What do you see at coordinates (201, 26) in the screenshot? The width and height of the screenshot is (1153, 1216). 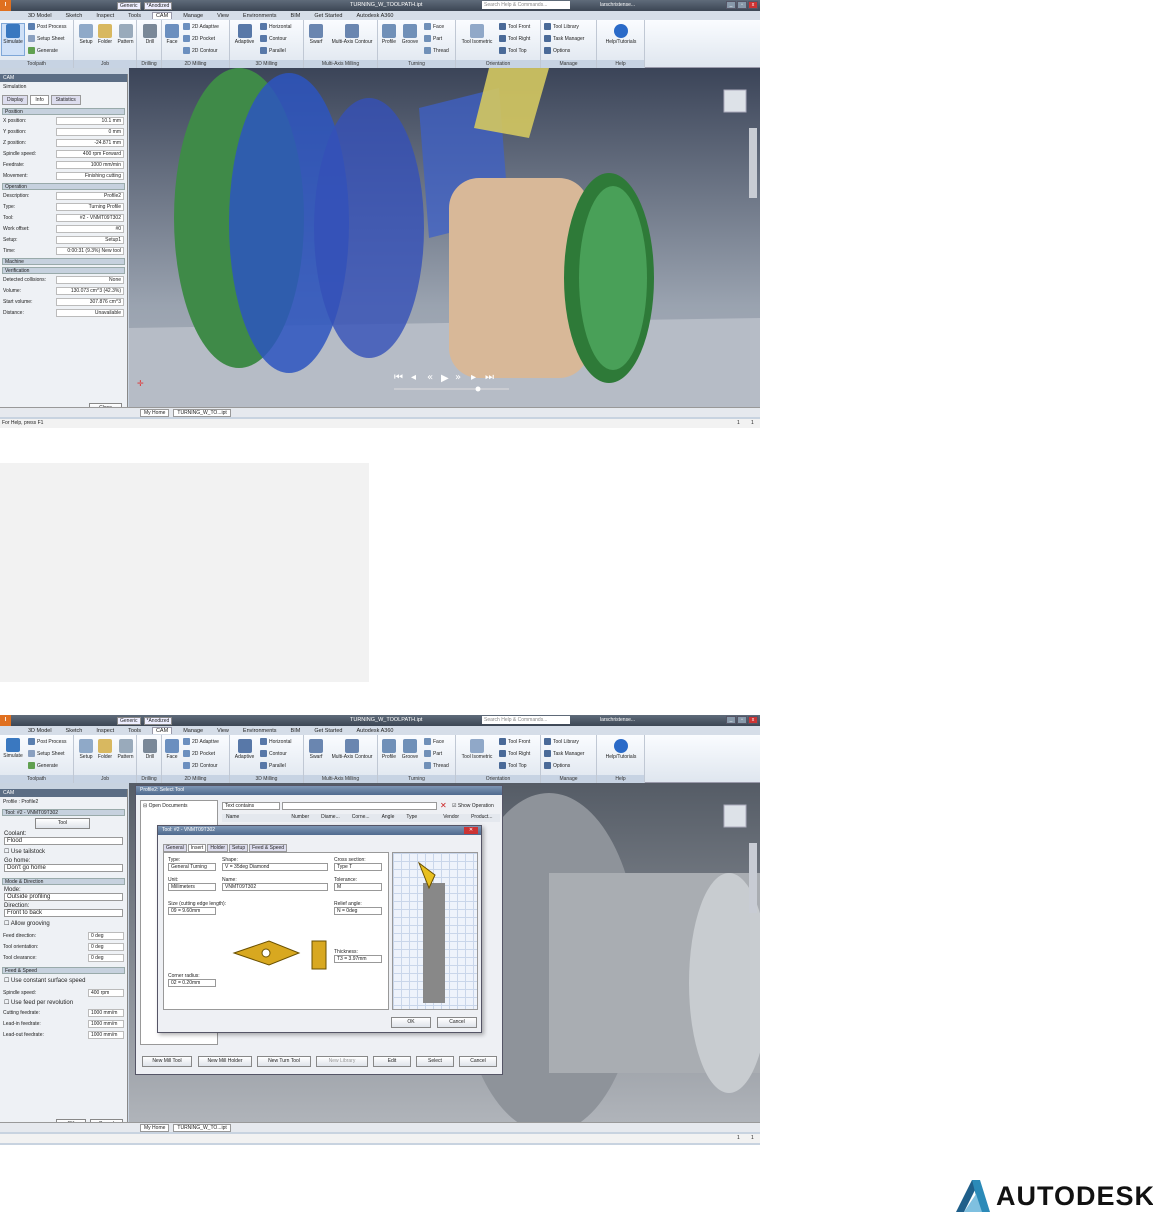 I see `2d-adaptive-button: 2D Adaptive` at bounding box center [201, 26].